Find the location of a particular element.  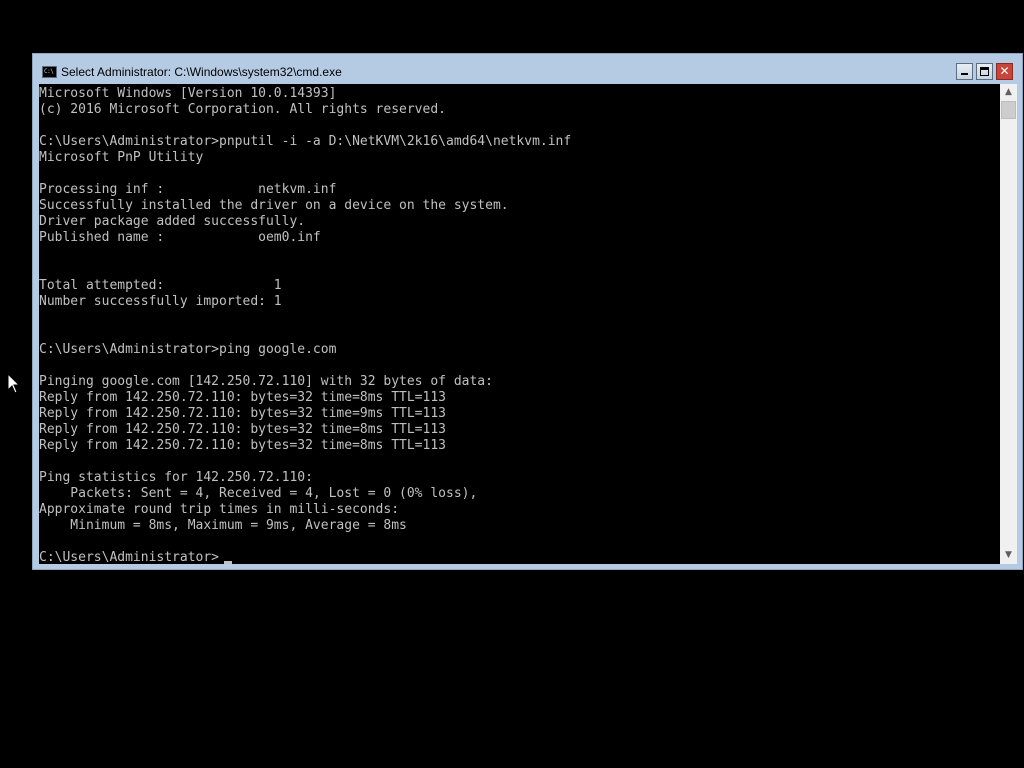

cmd-app-icon: C:\ is located at coordinates (49, 72).